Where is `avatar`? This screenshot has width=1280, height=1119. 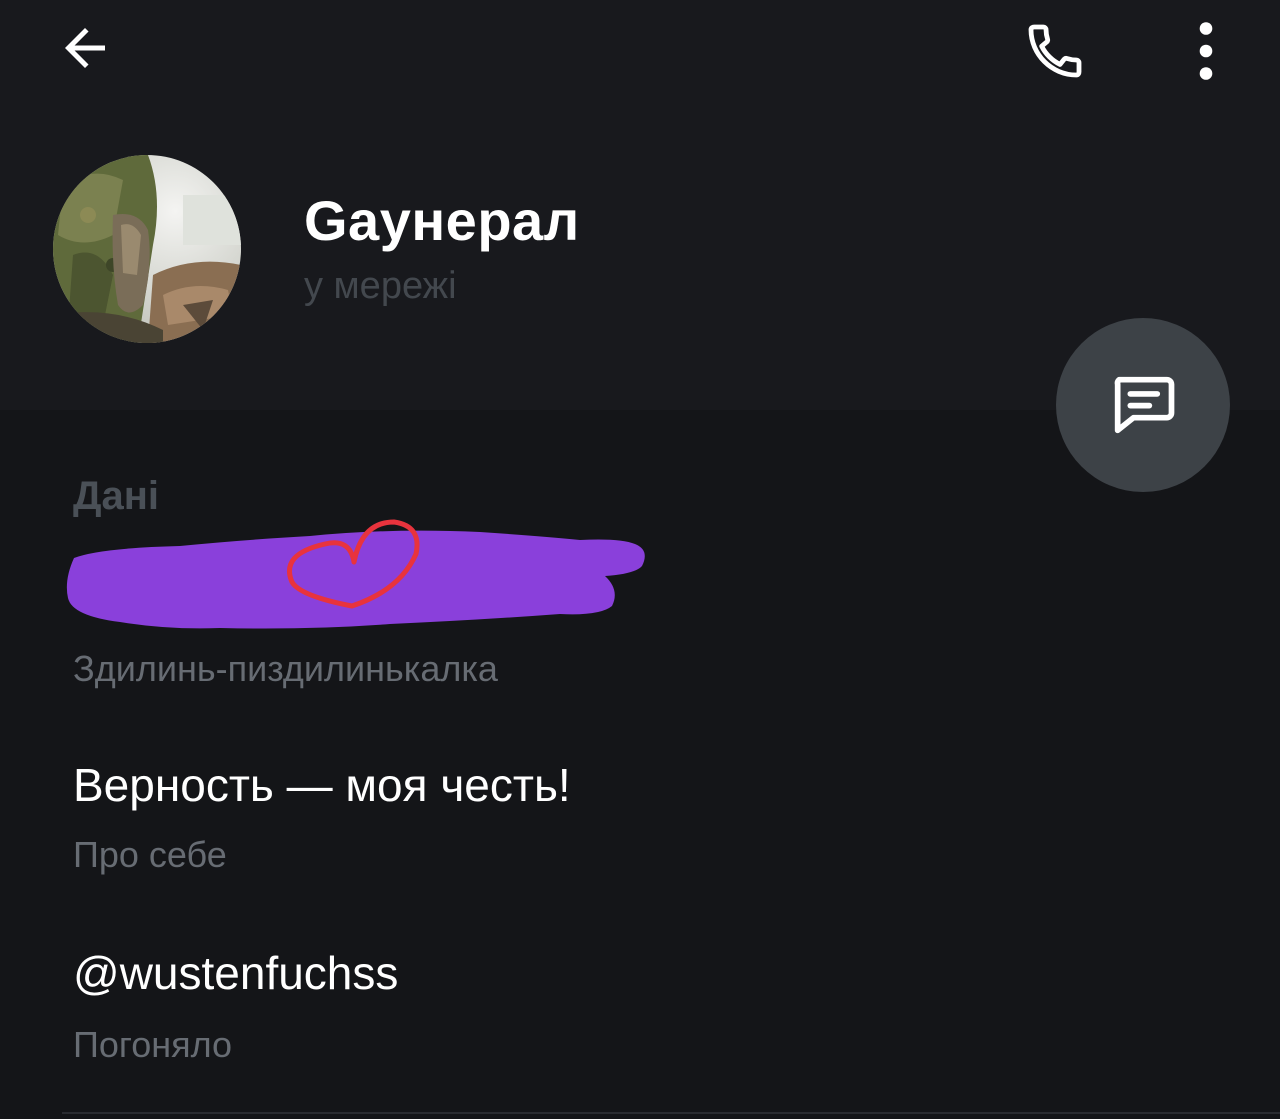 avatar is located at coordinates (147, 249).